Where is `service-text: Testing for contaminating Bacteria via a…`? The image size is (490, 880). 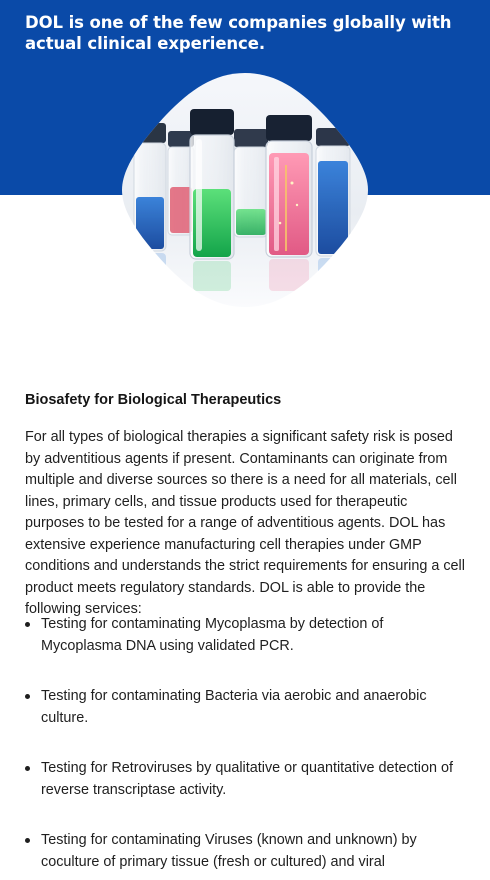
service-text: Testing for contaminating Bacteria via a… is located at coordinates (234, 707).